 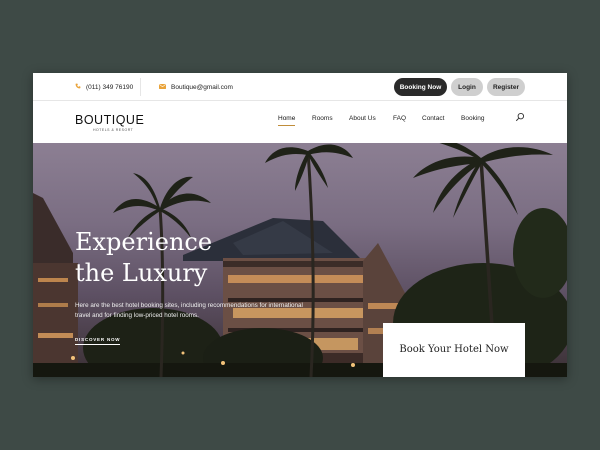 I want to click on brand-name: BOUTIQUE, so click(x=110, y=120).